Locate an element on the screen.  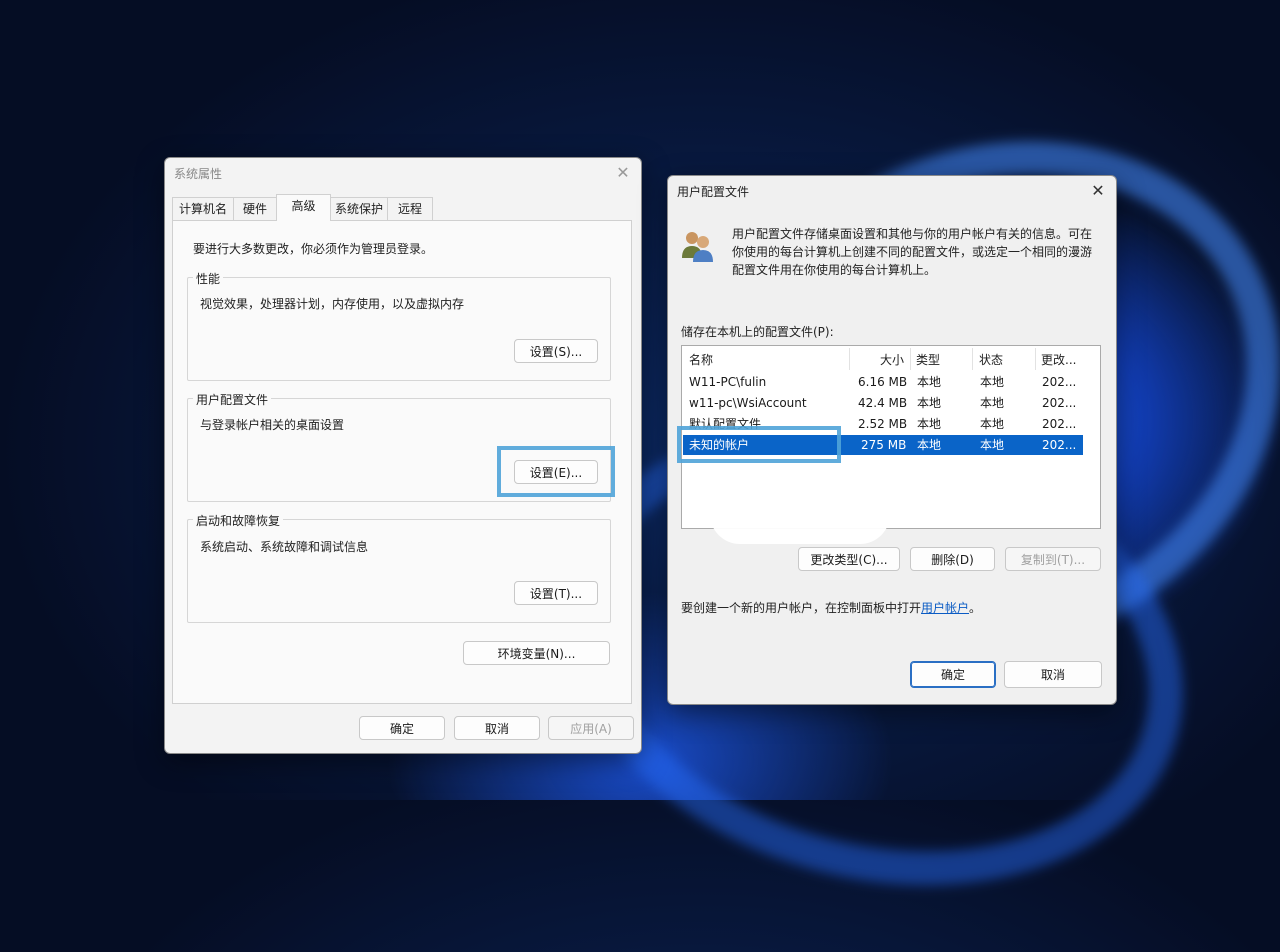
column-header-type: 类型 is located at coordinates (928, 360).